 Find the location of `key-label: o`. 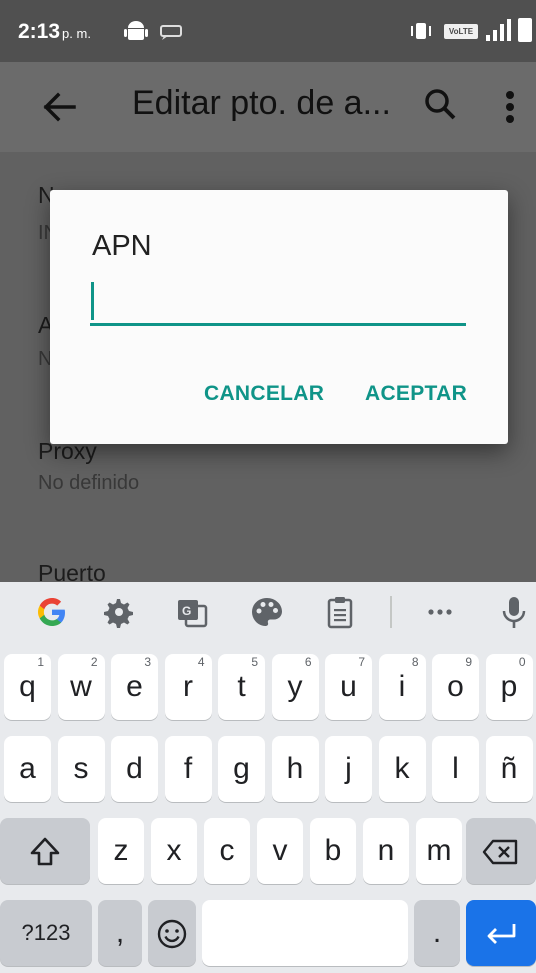

key-label: o is located at coordinates (455, 686).